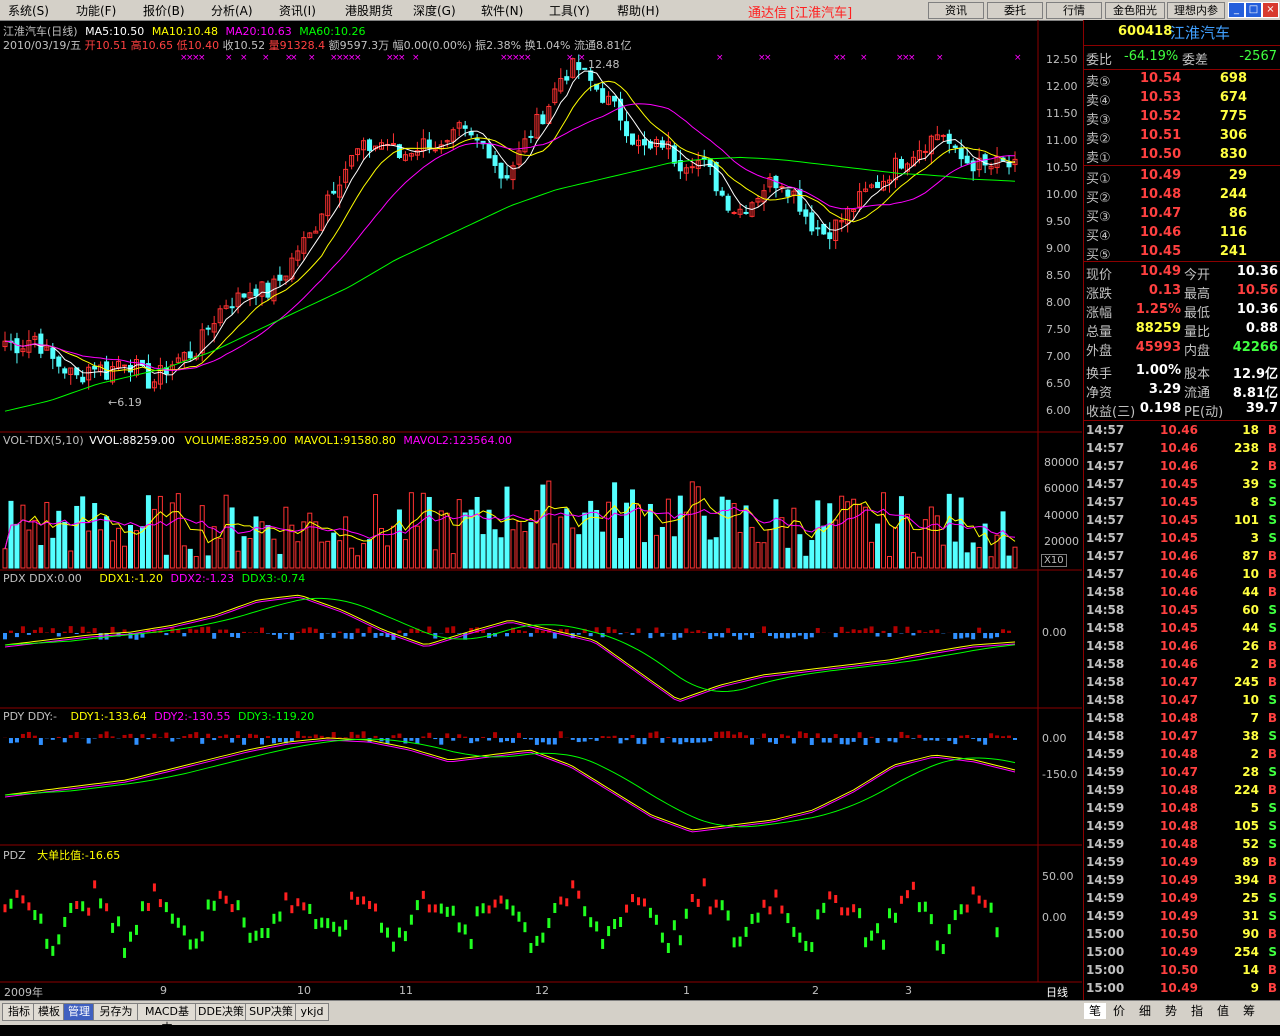 This screenshot has width=1280, height=1036. Describe the element at coordinates (96, 10) in the screenshot. I see `menu-function: 功能(F)` at that location.